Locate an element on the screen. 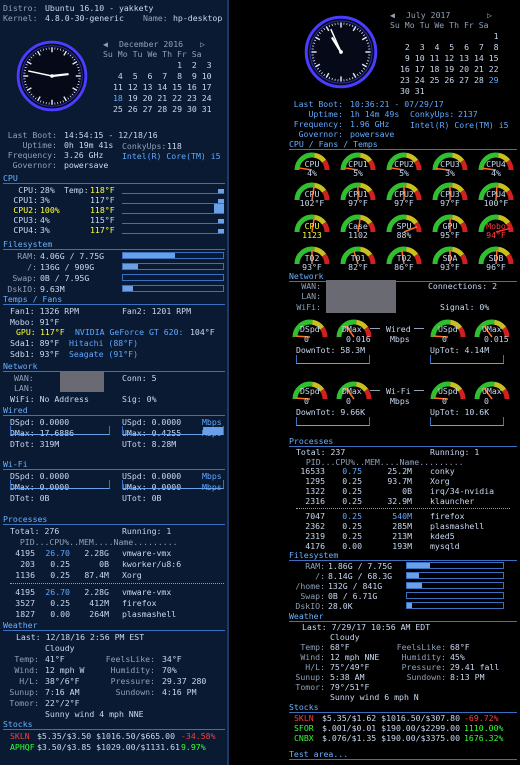  gauge-value: 1123 is located at coordinates (312, 235).